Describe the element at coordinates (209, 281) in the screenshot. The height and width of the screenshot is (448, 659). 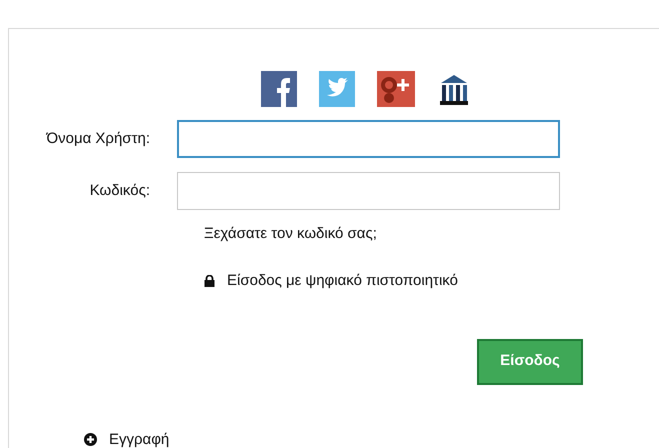
I see `lock-icon` at that location.